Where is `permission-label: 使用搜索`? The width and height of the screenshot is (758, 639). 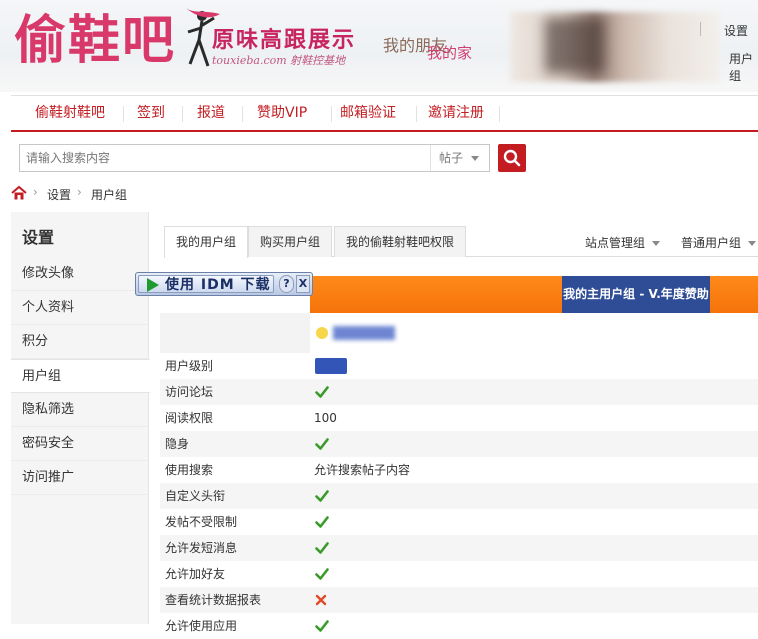 permission-label: 使用搜索 is located at coordinates (189, 470).